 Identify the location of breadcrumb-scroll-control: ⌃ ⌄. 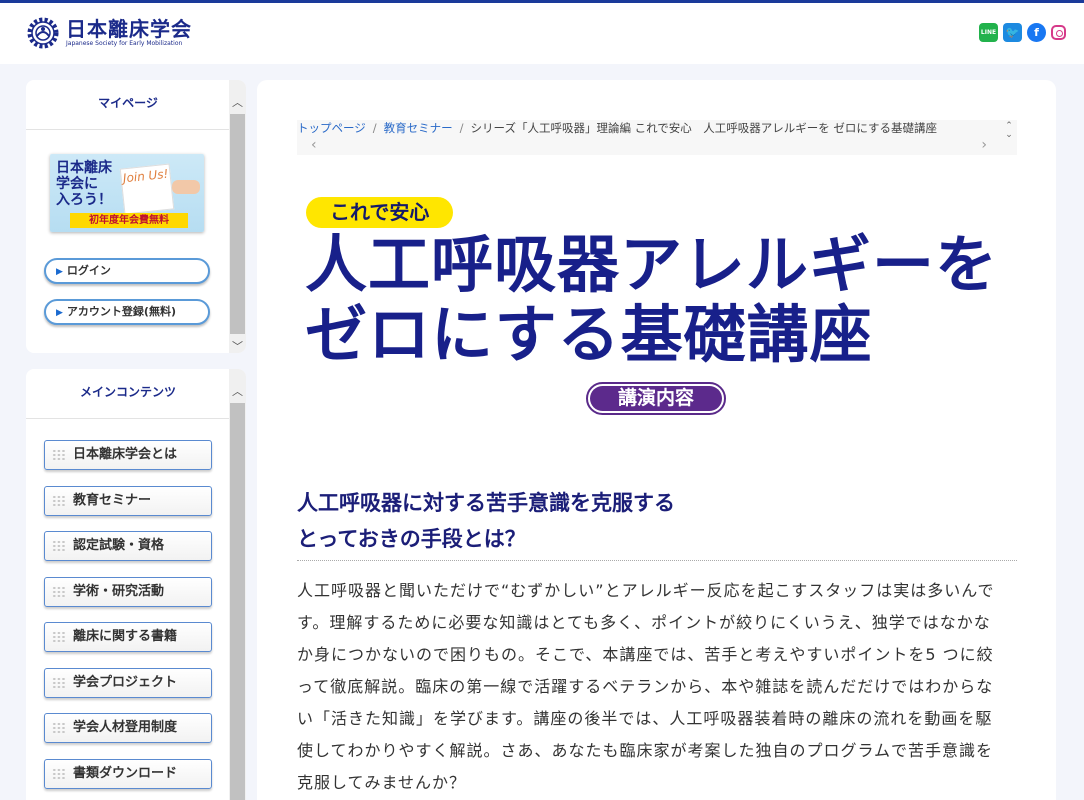
(1009, 131).